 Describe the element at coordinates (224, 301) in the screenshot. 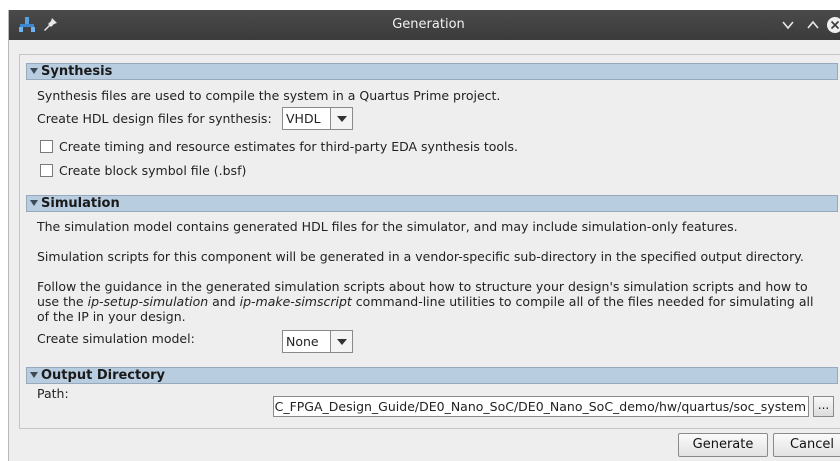

I see `simulation-para-3-text: and` at that location.